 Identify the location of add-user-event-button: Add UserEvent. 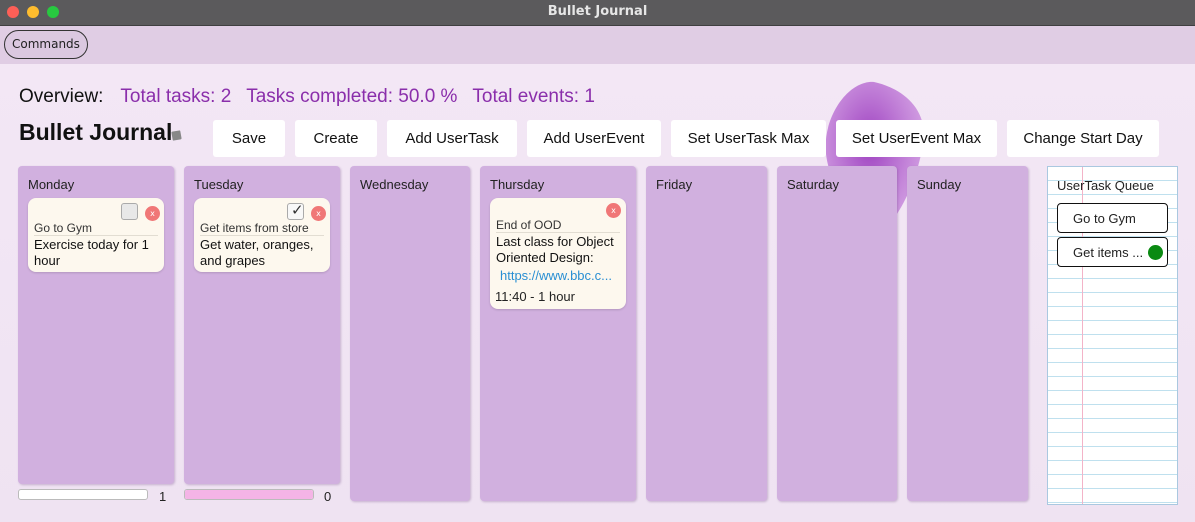
(594, 138).